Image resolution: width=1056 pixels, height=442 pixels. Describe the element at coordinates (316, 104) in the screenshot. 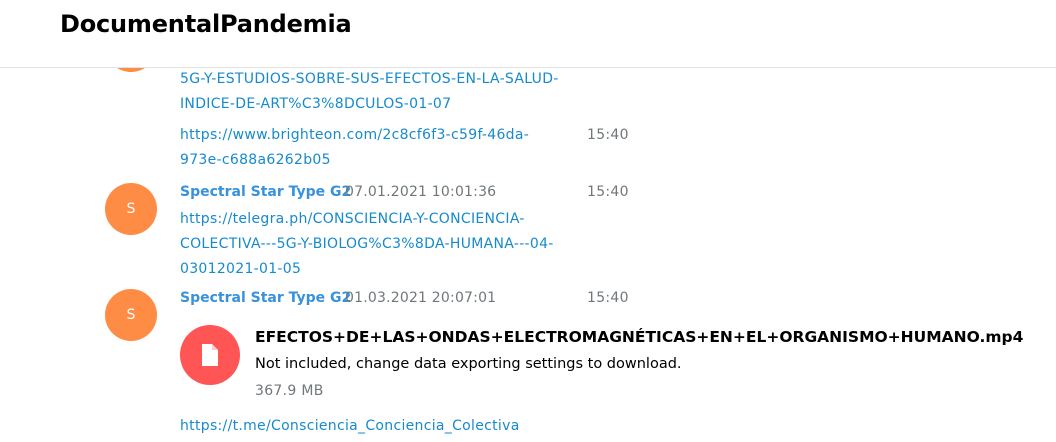

I see `link-line: INDICE-DE-ART%C3%8DCULOS-01-07` at that location.